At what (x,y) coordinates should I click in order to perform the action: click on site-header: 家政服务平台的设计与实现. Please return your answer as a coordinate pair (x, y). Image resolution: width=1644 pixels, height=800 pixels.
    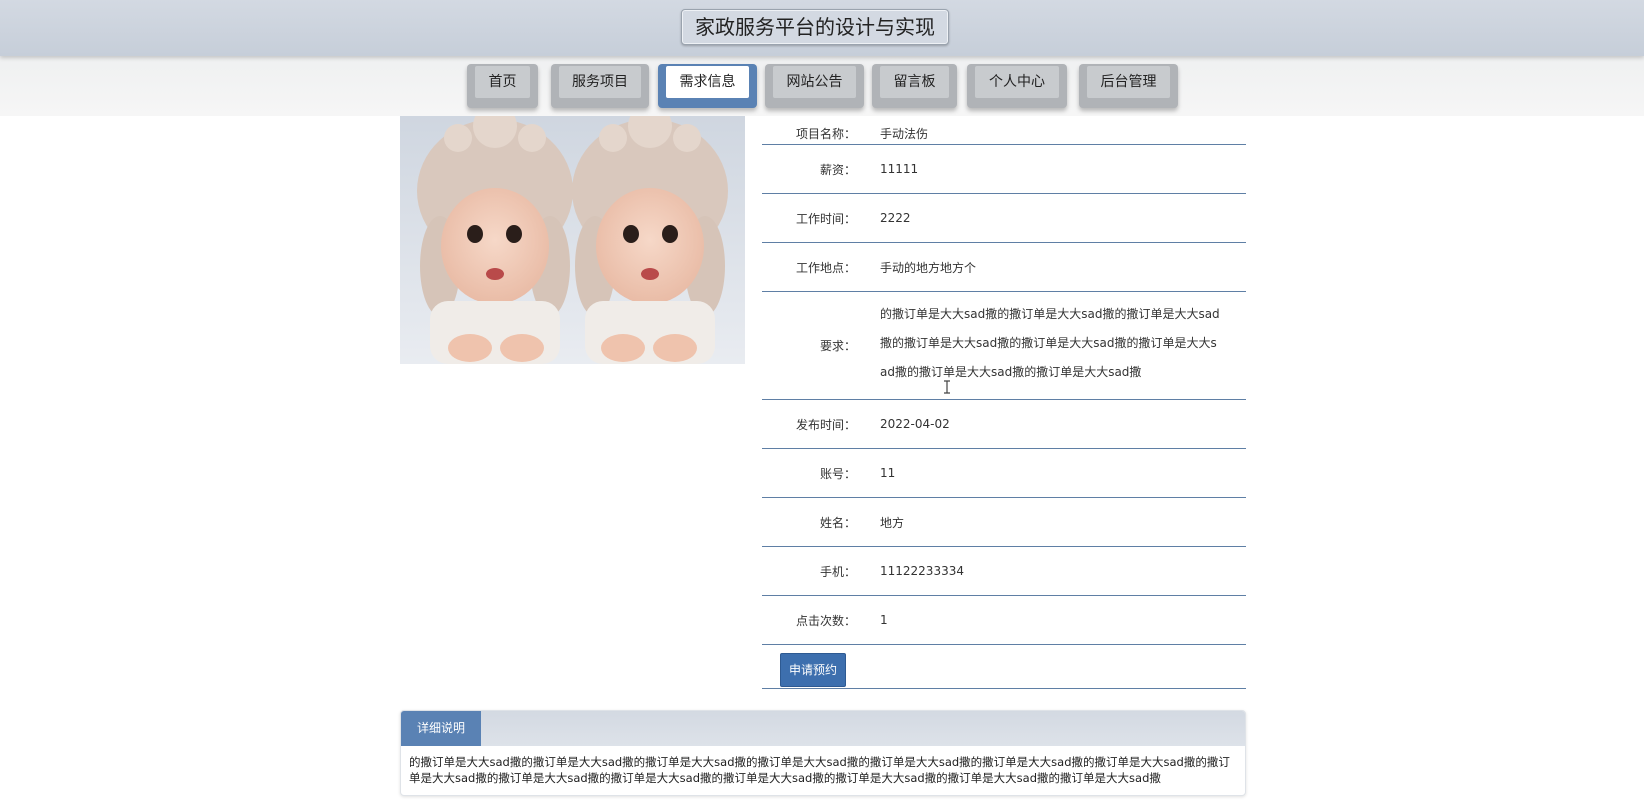
    Looking at the image, I should click on (822, 28).